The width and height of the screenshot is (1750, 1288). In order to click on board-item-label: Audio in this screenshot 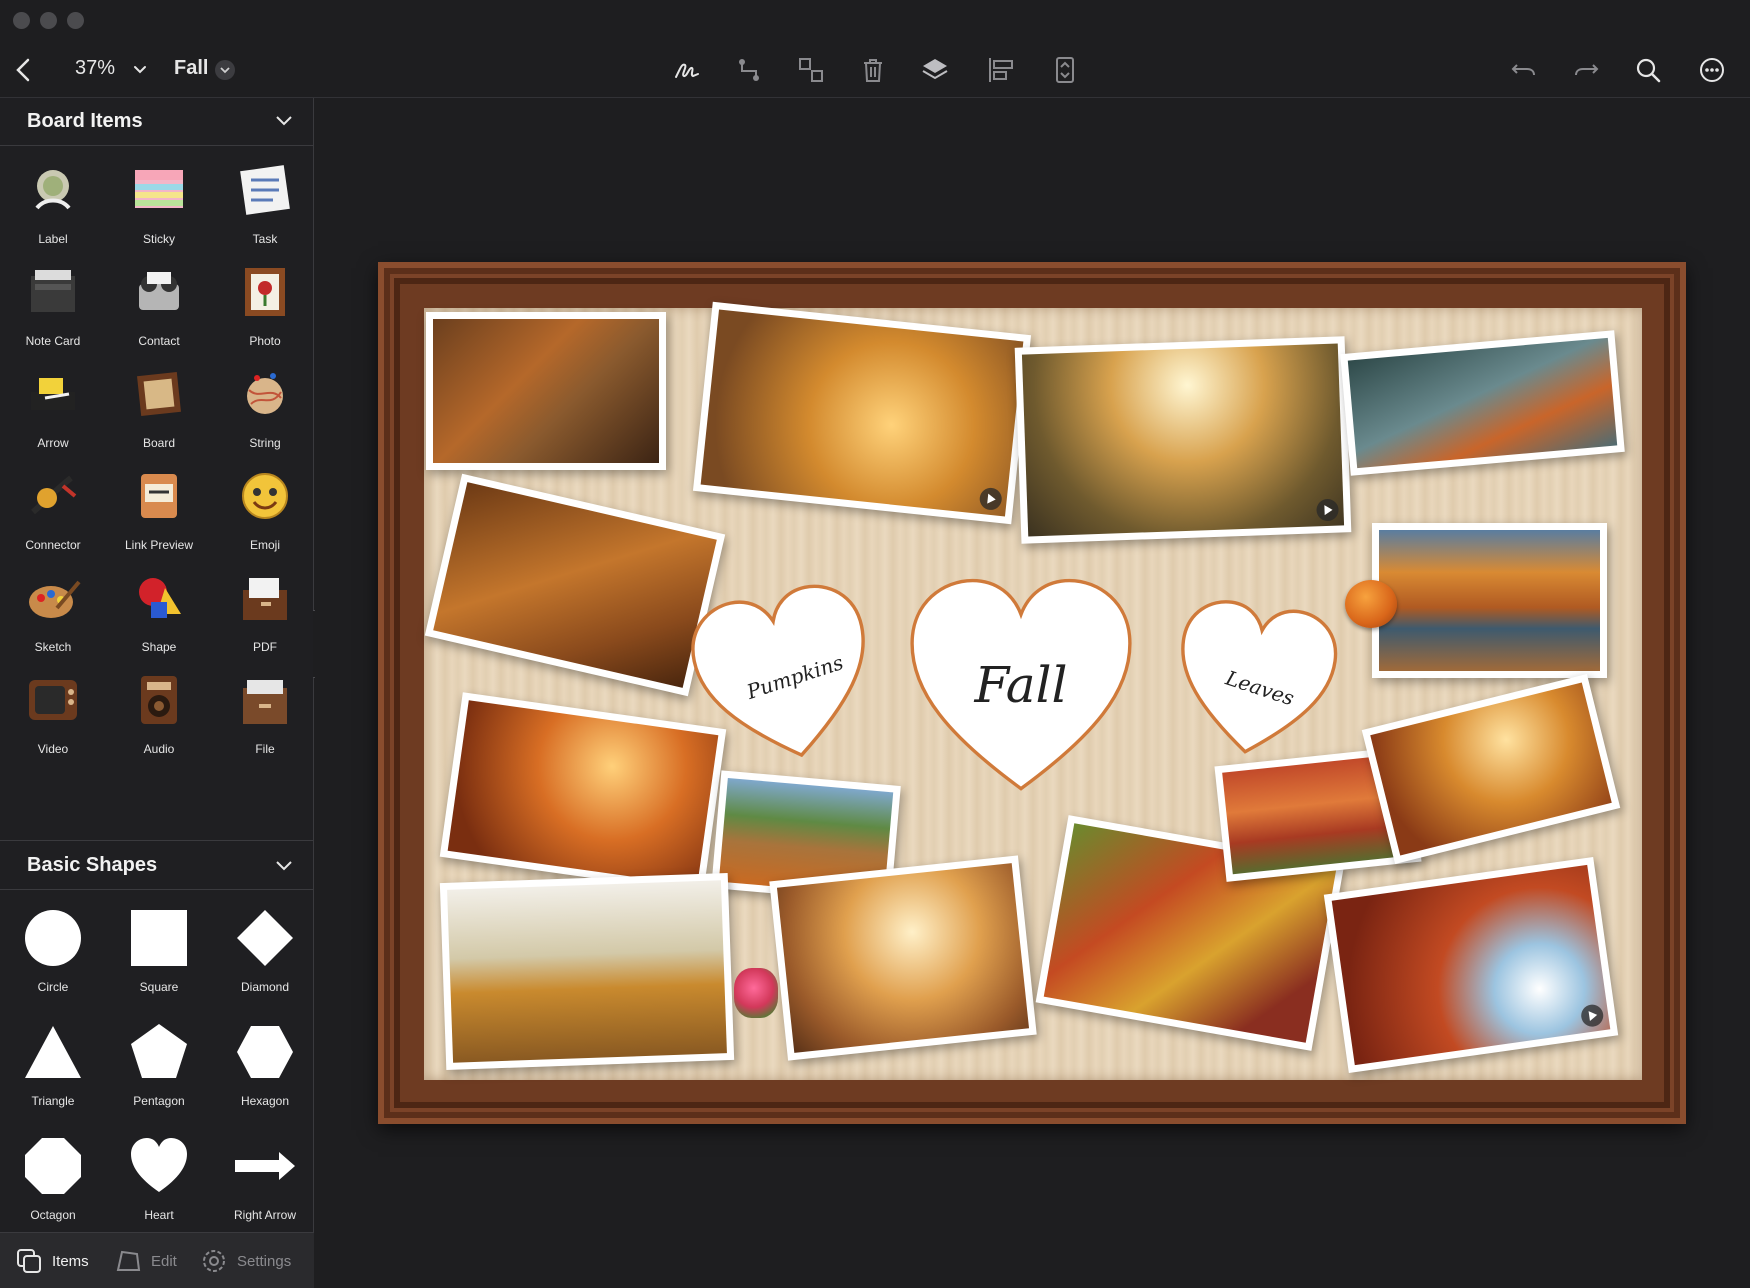, I will do `click(159, 749)`.